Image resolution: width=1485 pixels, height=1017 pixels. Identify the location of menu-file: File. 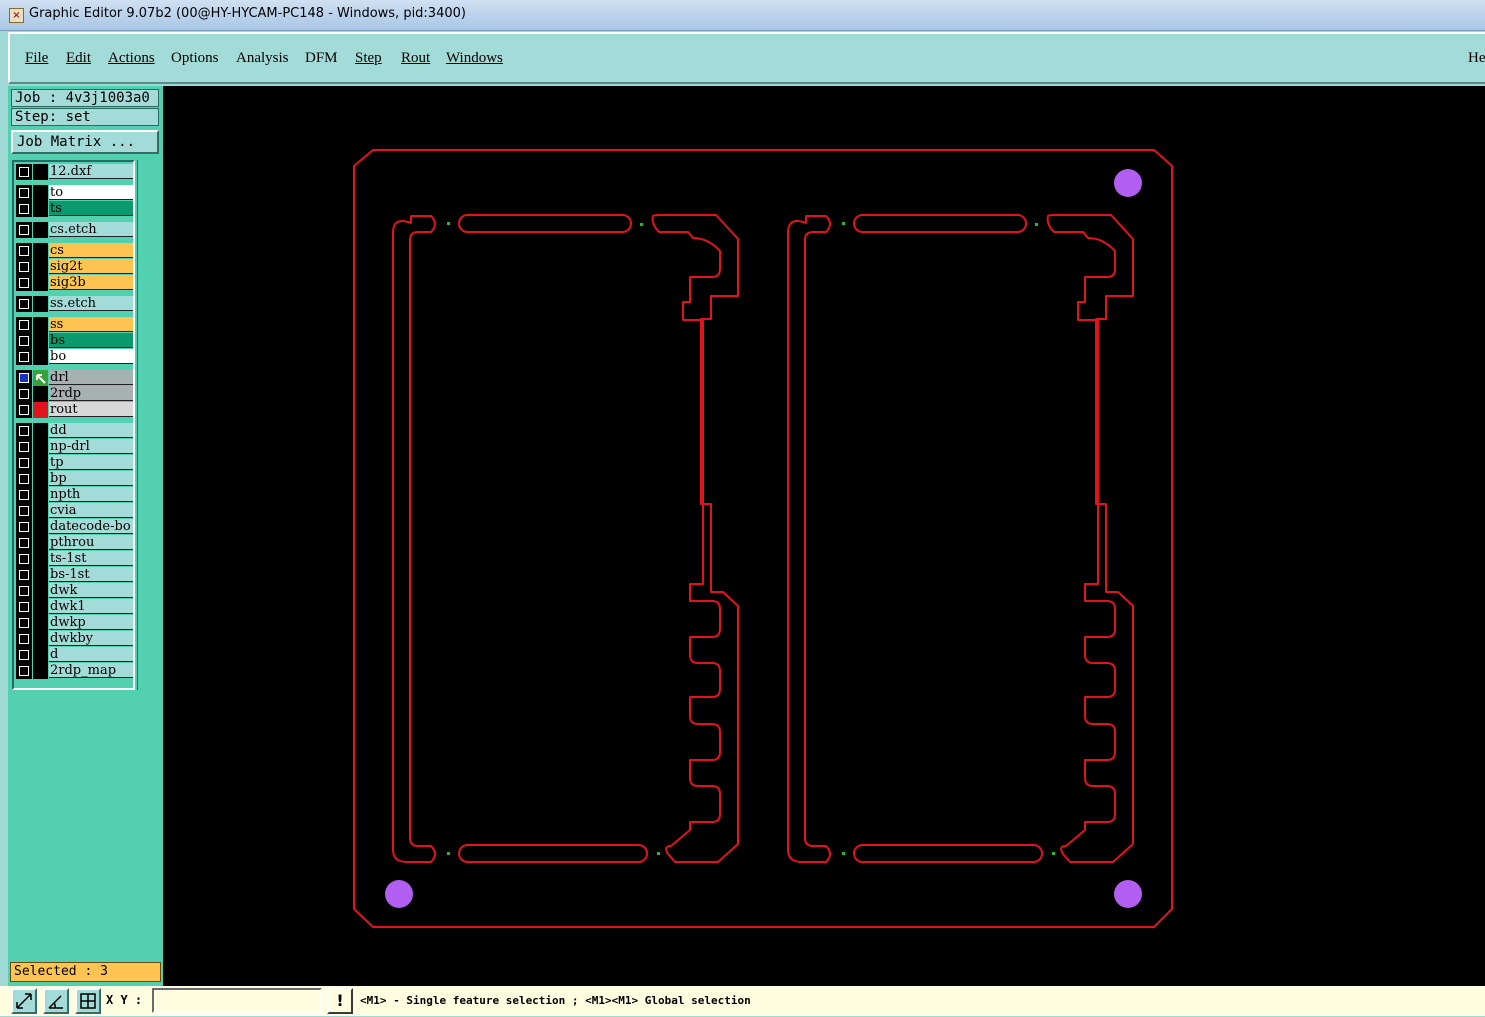
(36, 58).